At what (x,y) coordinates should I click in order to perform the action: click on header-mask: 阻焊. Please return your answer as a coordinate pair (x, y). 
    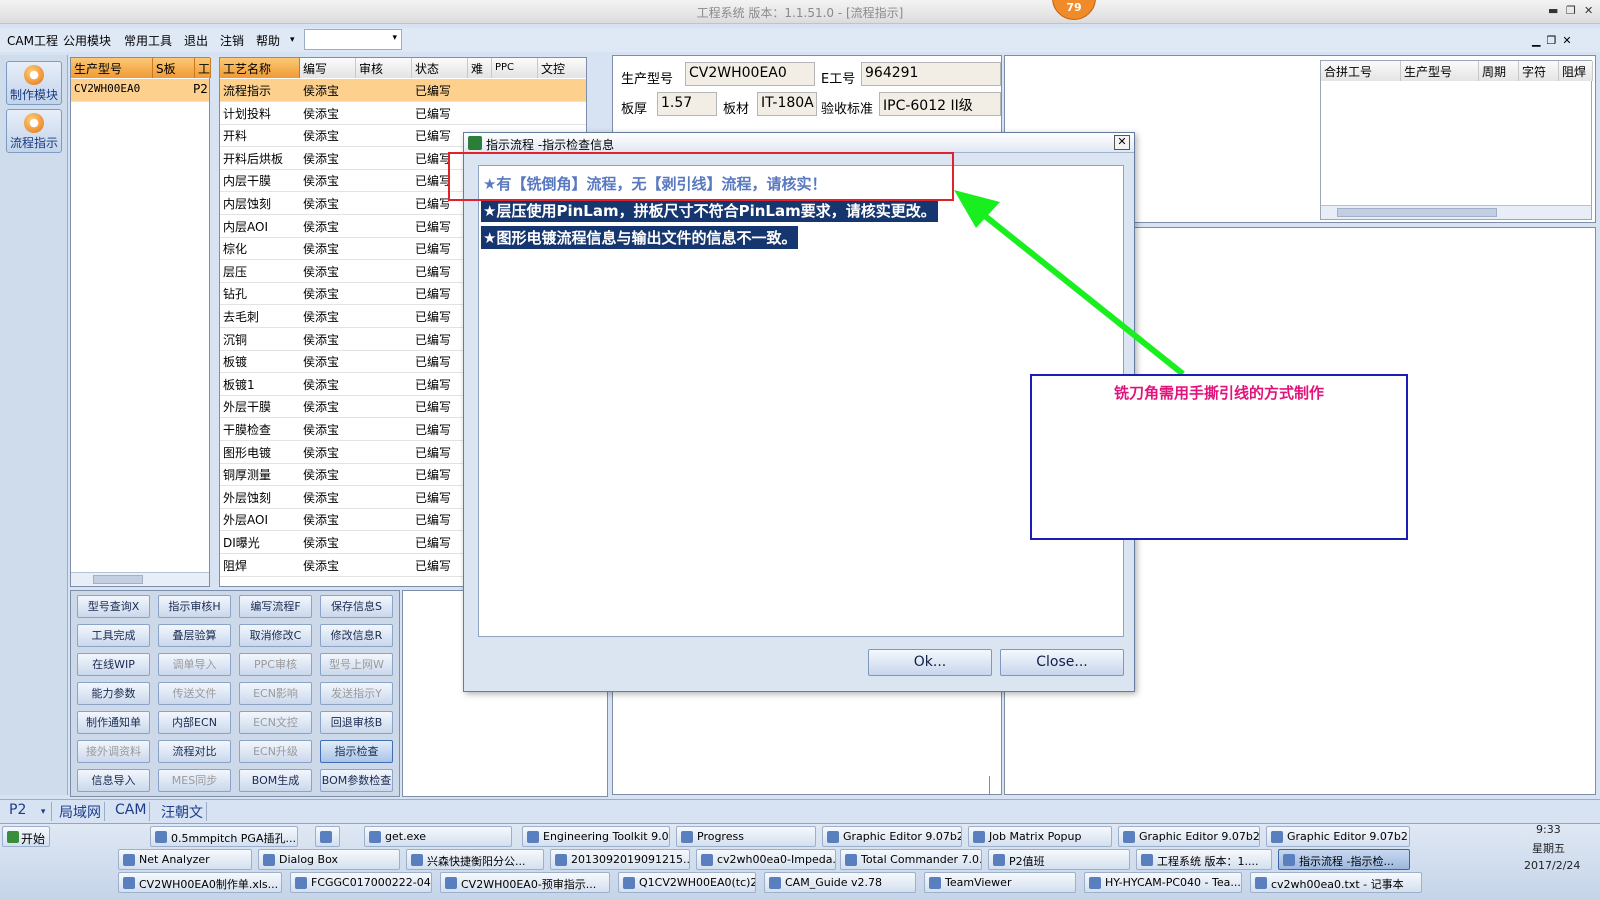
    Looking at the image, I should click on (1576, 71).